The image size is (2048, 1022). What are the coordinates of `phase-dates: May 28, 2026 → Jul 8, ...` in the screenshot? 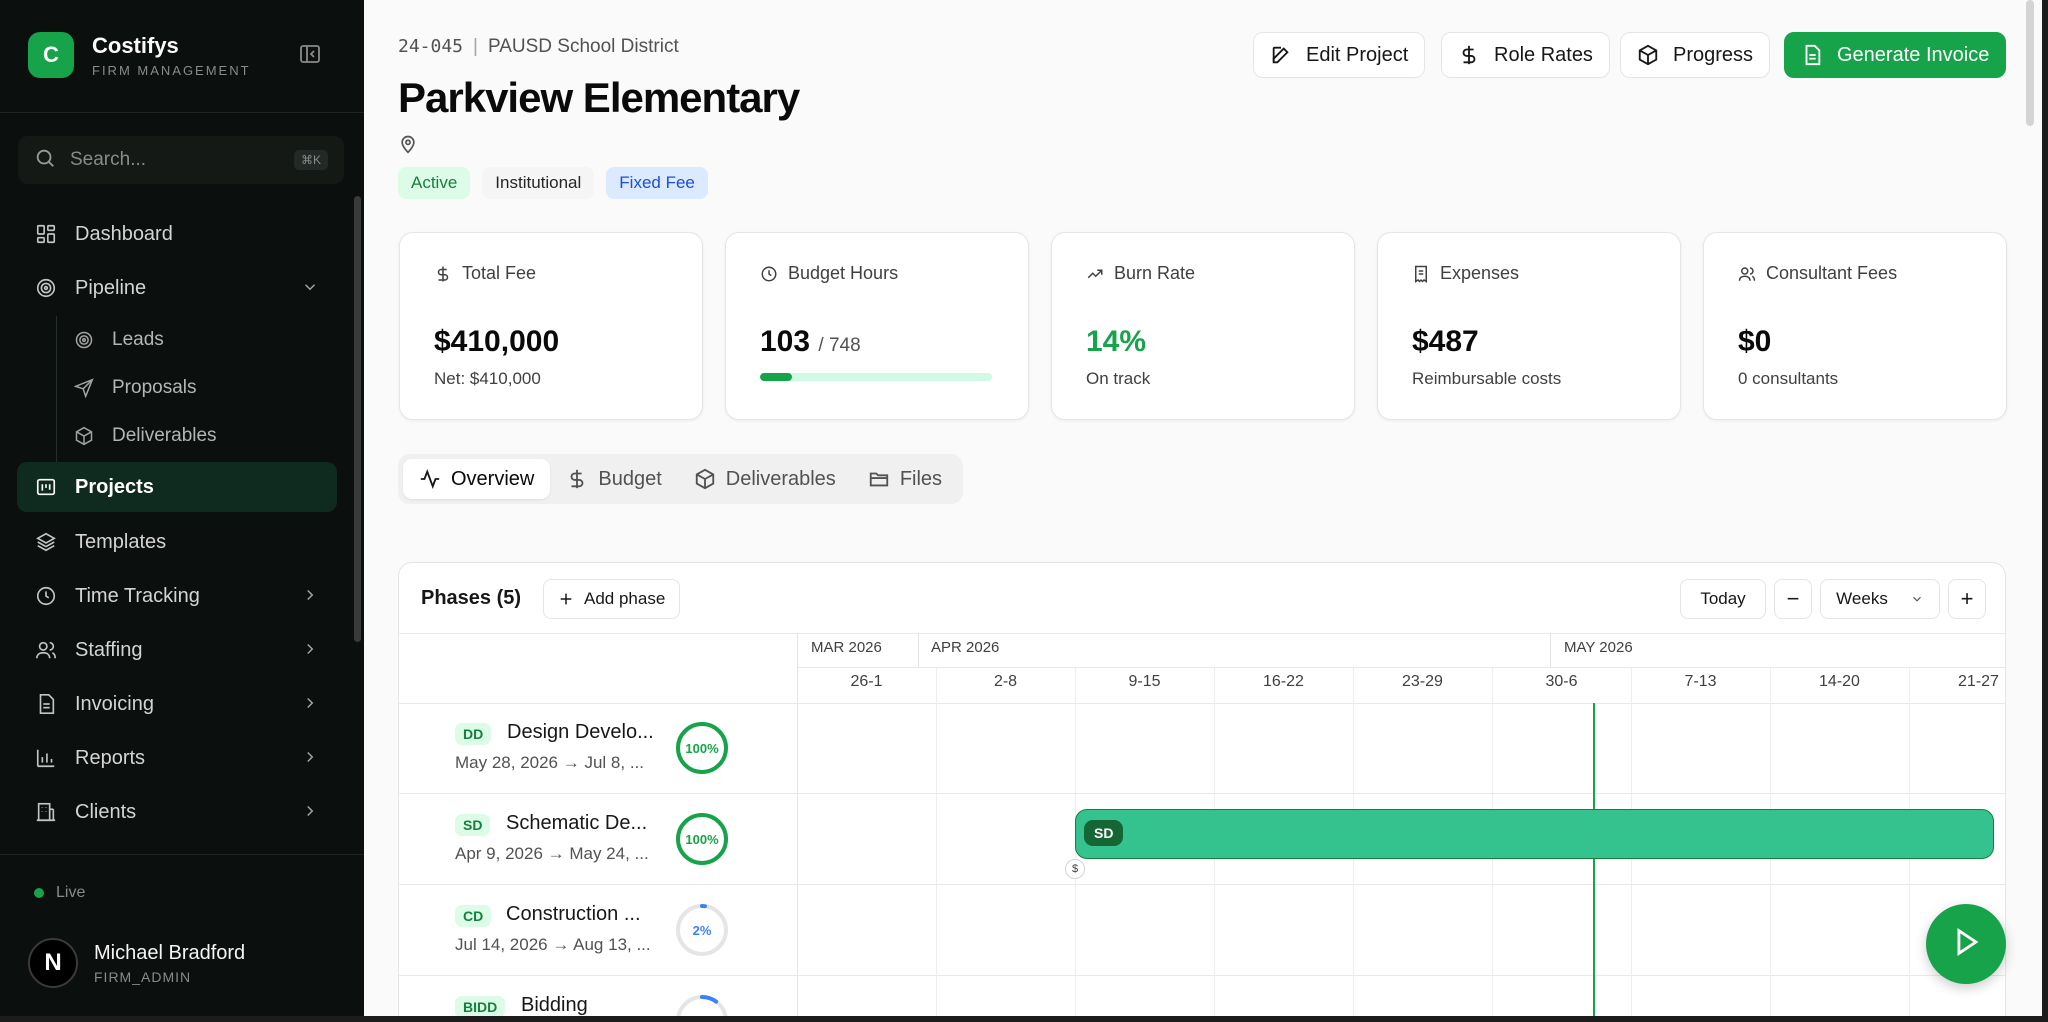 It's located at (549, 762).